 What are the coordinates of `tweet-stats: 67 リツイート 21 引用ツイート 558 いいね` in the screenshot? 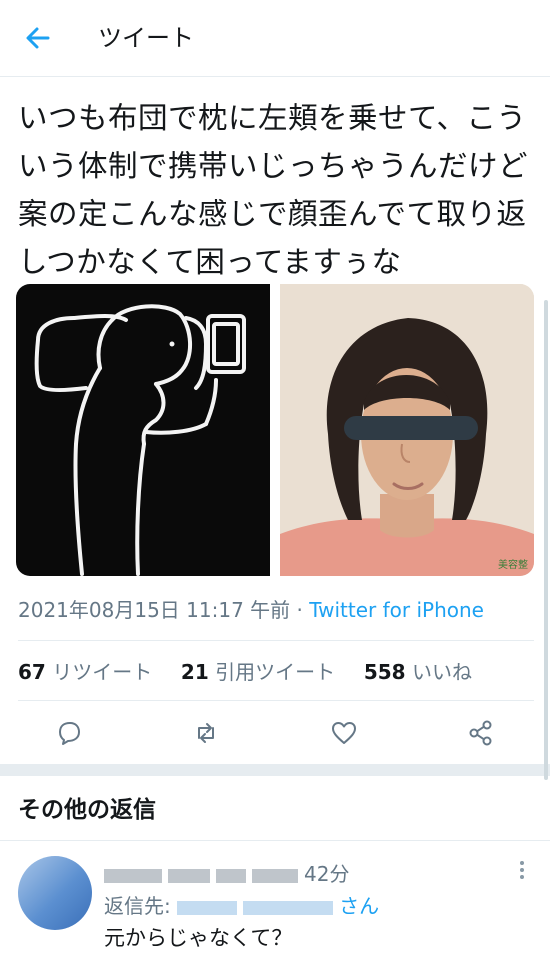 It's located at (245, 670).